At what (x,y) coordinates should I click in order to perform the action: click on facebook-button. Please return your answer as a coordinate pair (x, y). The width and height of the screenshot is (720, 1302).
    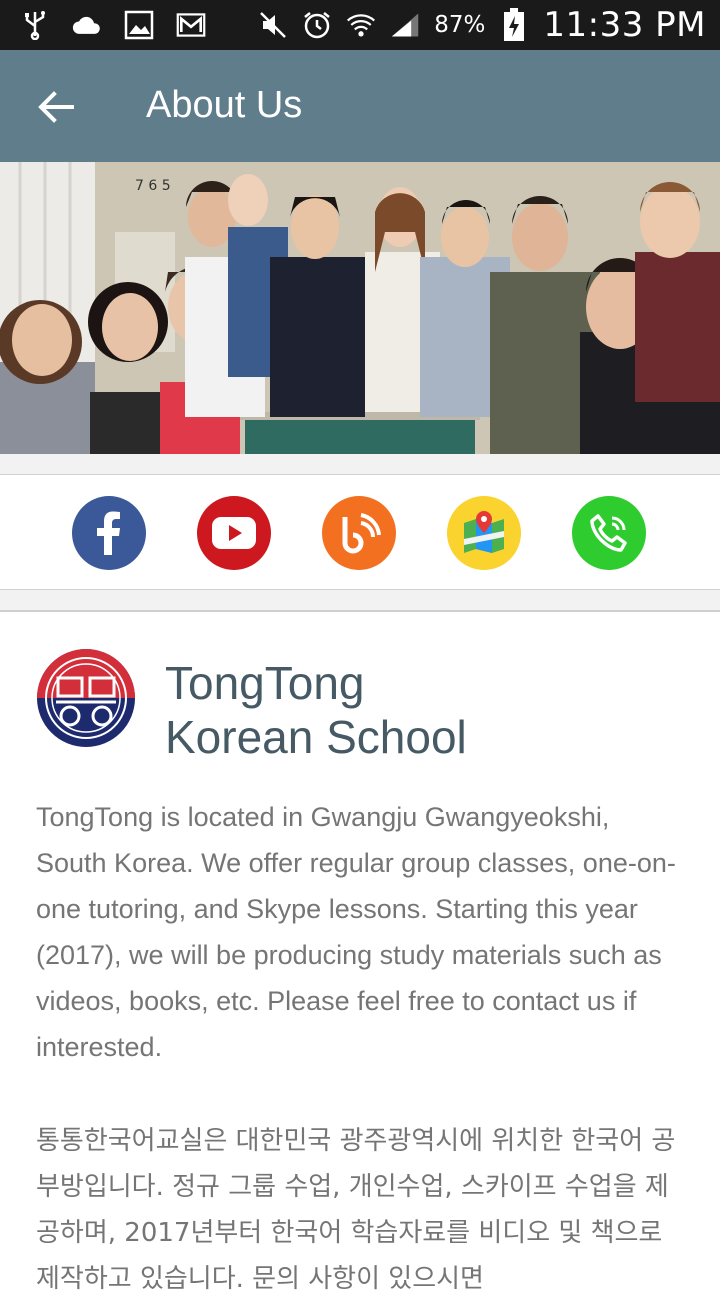
    Looking at the image, I should click on (109, 533).